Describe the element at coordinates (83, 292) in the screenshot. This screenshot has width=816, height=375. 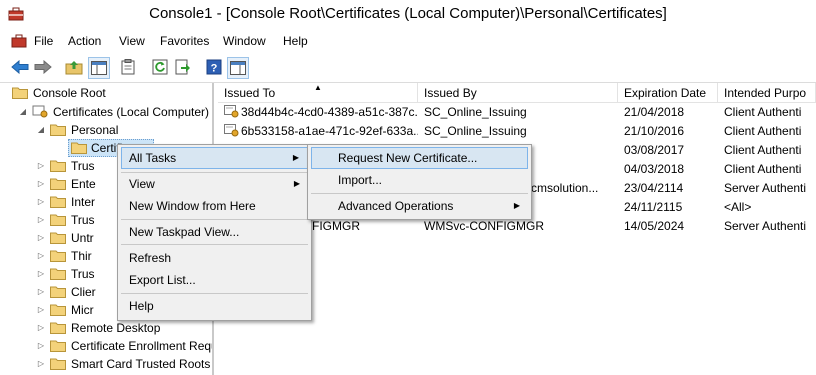
I see `tree-item-label: Clier` at that location.